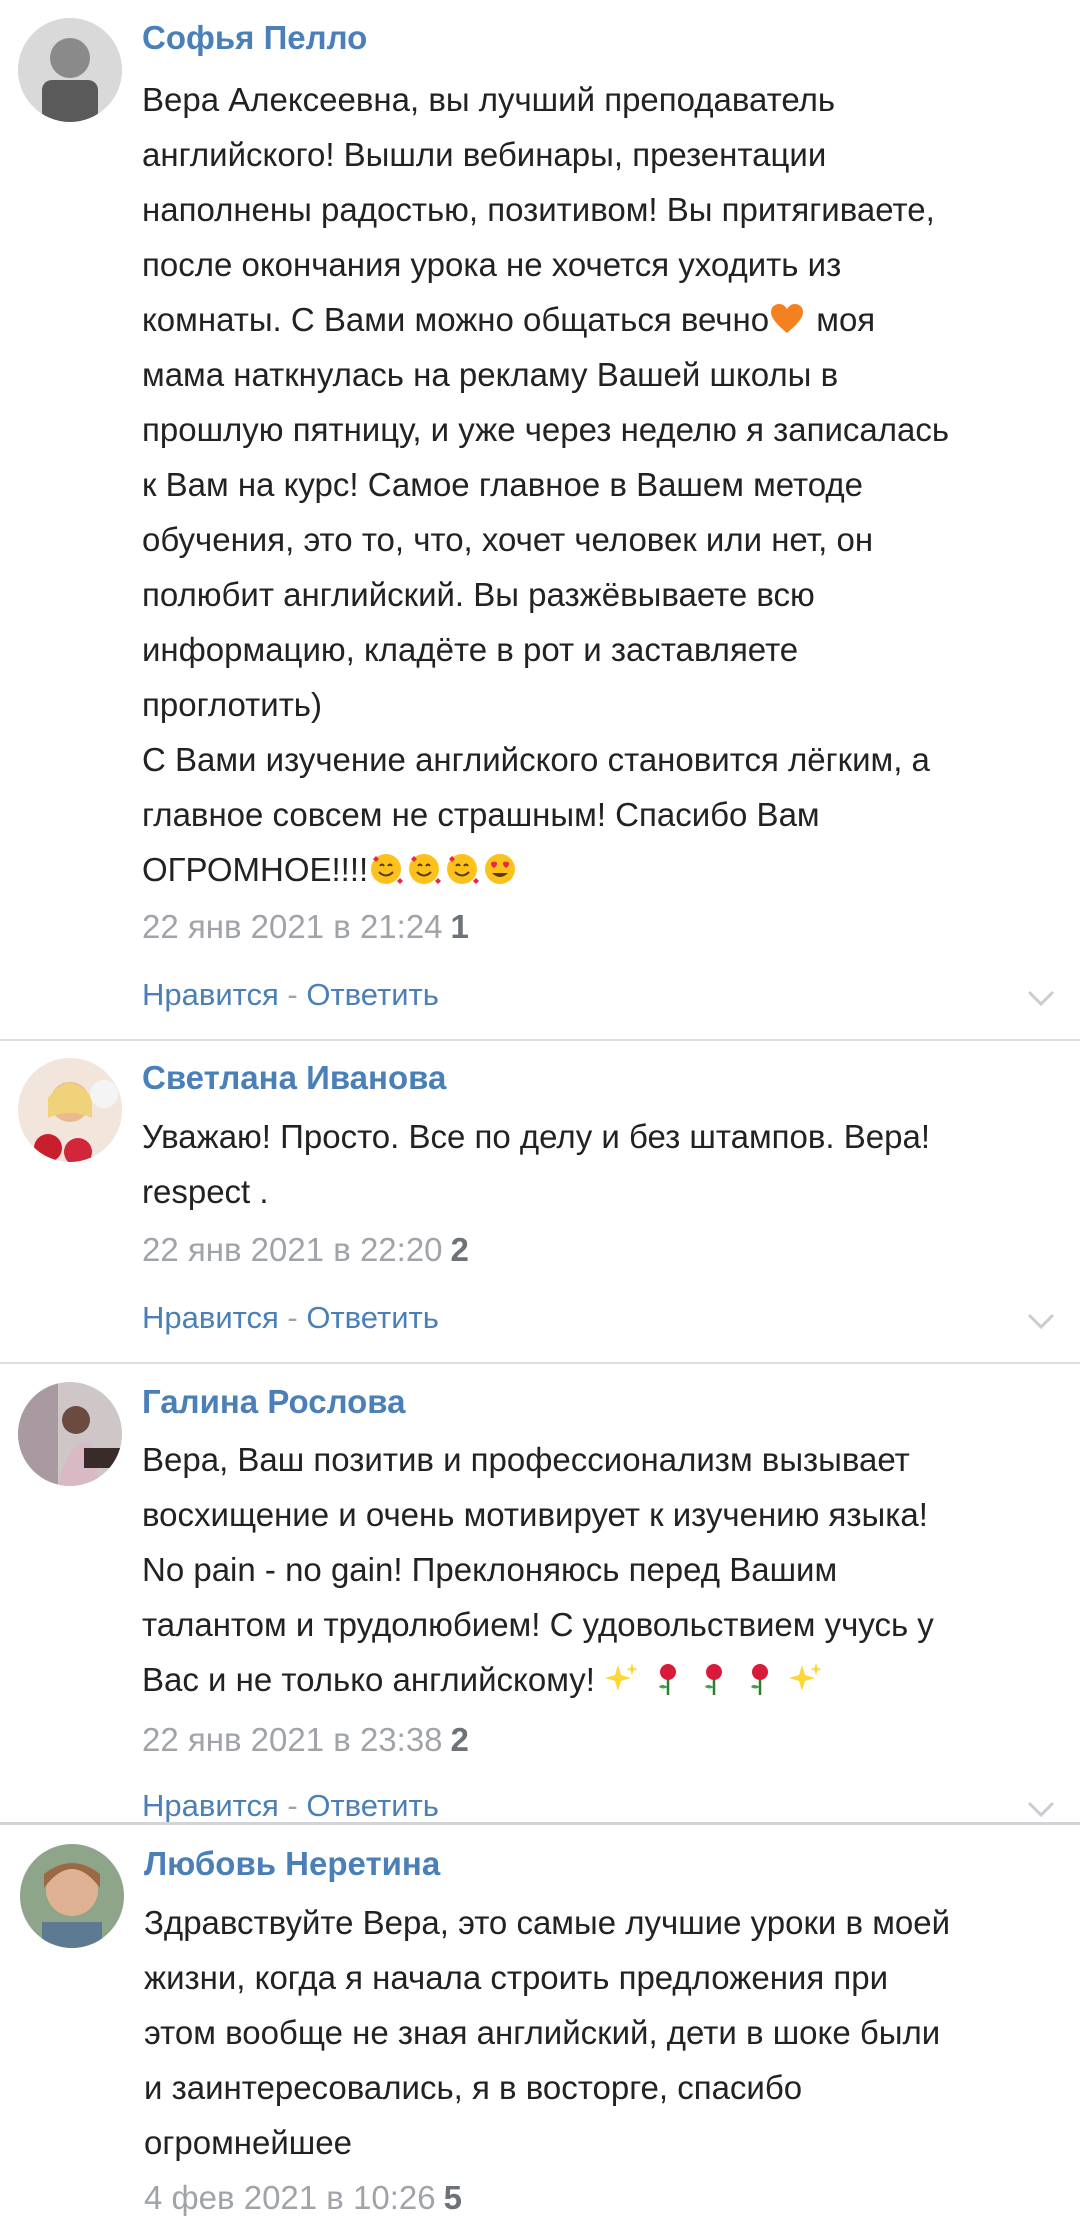 The width and height of the screenshot is (1080, 2218). I want to click on comment-author: Любовь Неретина, so click(292, 1864).